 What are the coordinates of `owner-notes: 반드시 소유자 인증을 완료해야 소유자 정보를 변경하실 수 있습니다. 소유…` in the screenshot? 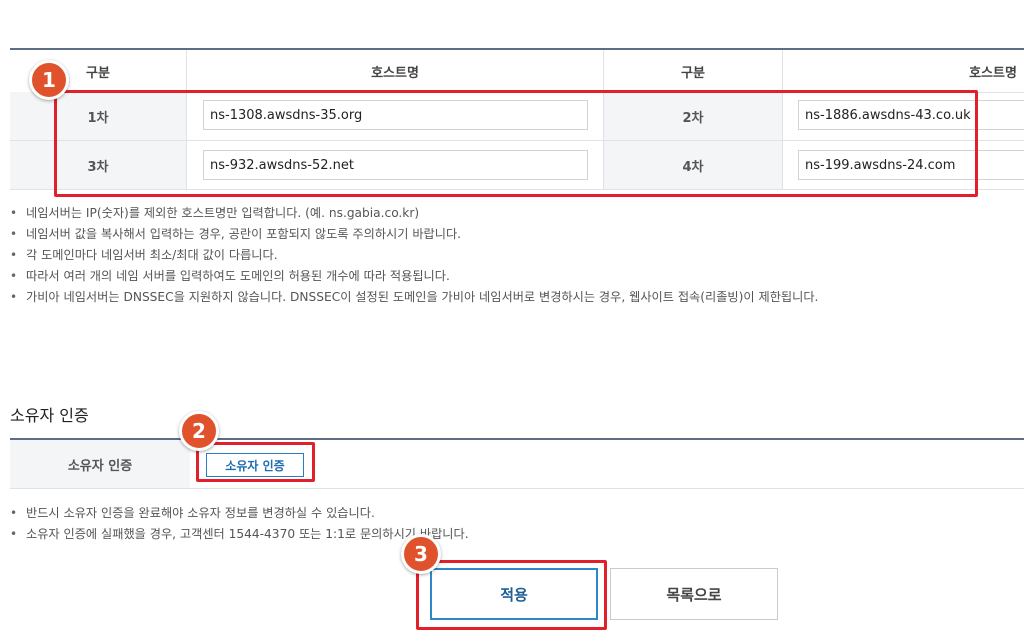 It's located at (515, 524).